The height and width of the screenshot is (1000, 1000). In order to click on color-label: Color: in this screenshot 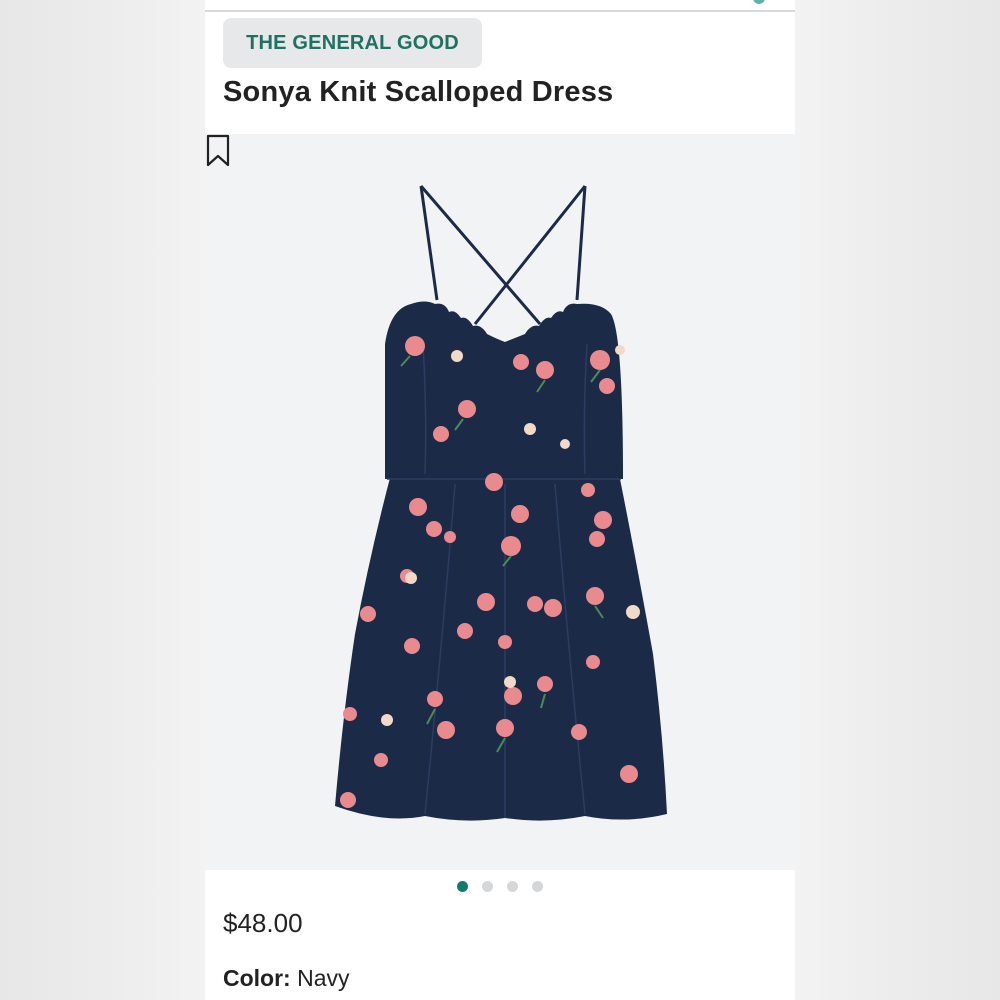, I will do `click(257, 978)`.